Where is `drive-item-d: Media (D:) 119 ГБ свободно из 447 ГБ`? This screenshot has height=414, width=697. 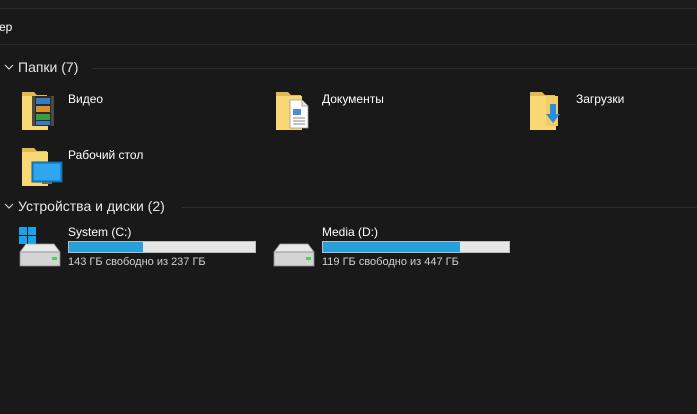 drive-item-d: Media (D:) 119 ГБ свободно из 447 ГБ is located at coordinates (397, 248).